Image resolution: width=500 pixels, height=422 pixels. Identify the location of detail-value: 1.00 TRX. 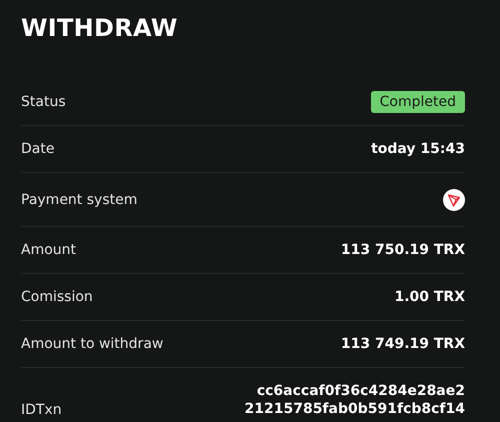
(429, 297).